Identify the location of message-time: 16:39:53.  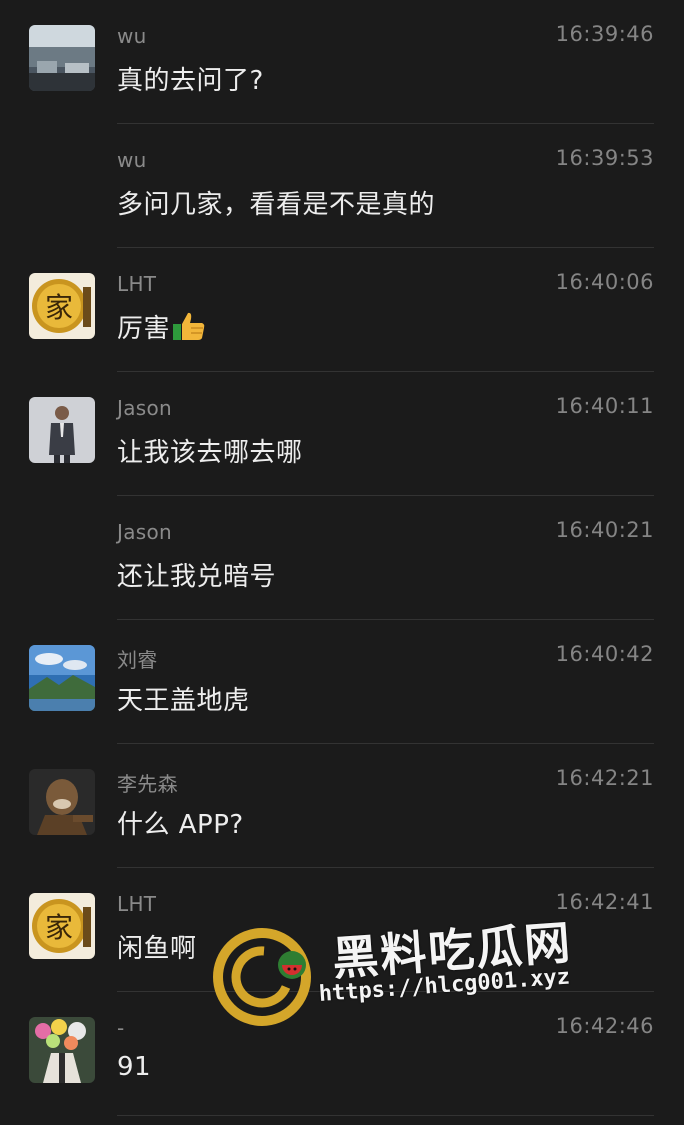
(604, 158).